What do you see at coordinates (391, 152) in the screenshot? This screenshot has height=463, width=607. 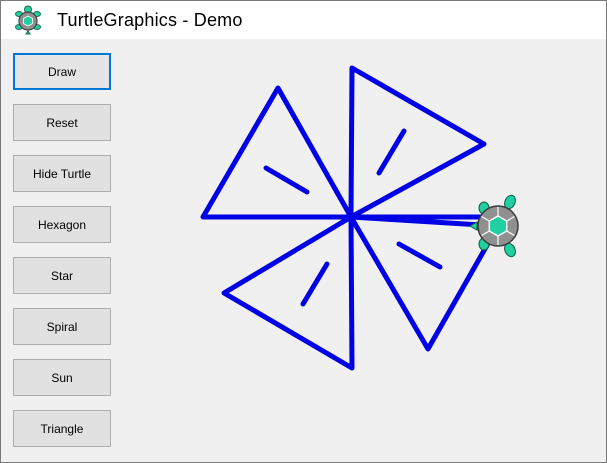 I see `stroke-upper-right` at bounding box center [391, 152].